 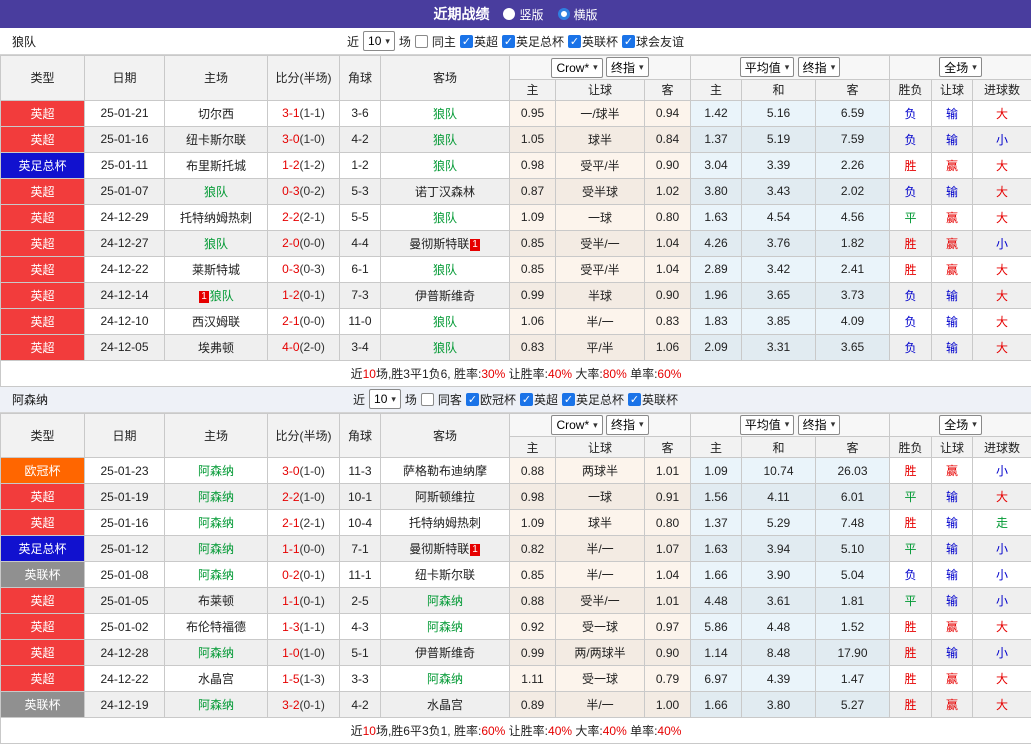 What do you see at coordinates (216, 114) in the screenshot?
I see `team-name-link: 切尔西` at bounding box center [216, 114].